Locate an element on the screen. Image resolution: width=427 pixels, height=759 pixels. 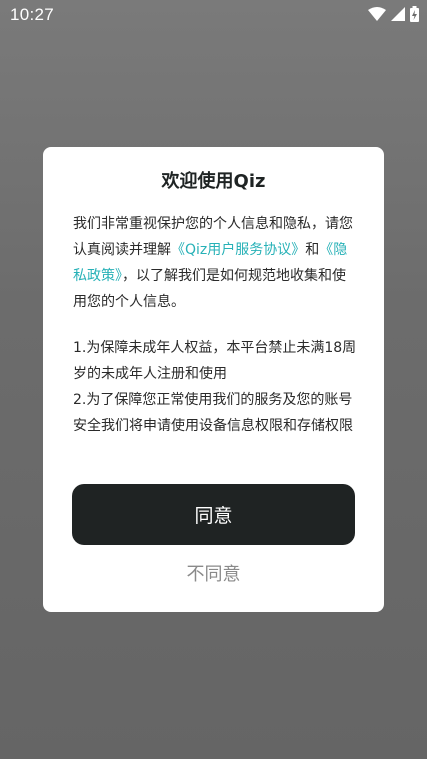
dialog-title: 欢迎使用Qiz is located at coordinates (213, 181).